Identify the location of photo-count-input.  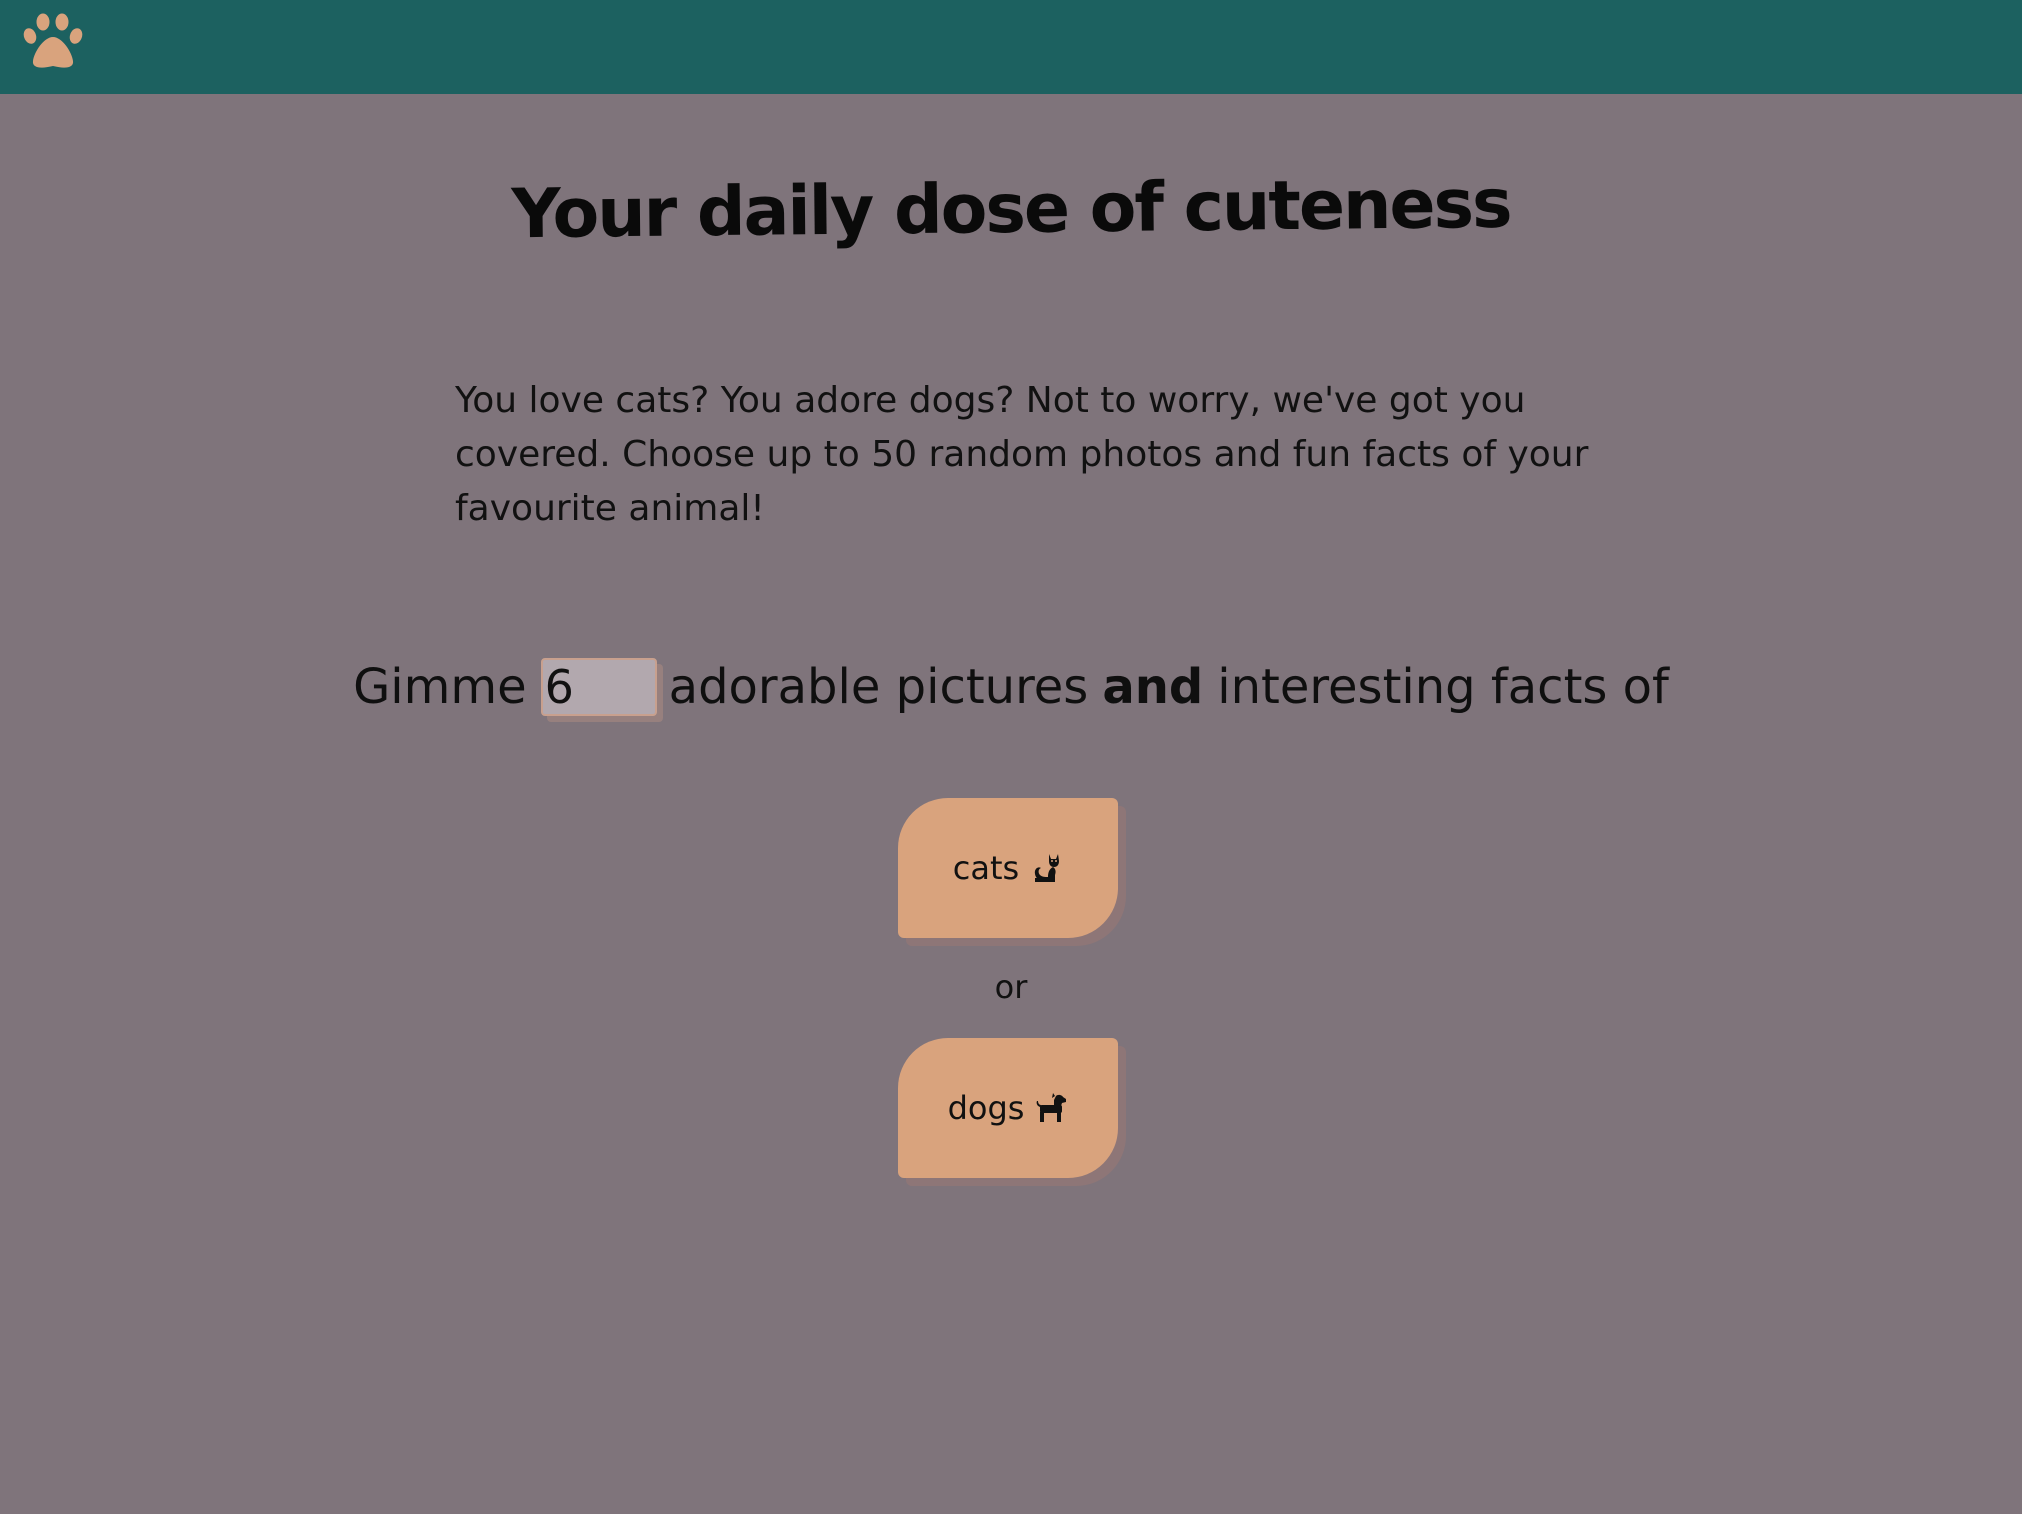
(598, 687).